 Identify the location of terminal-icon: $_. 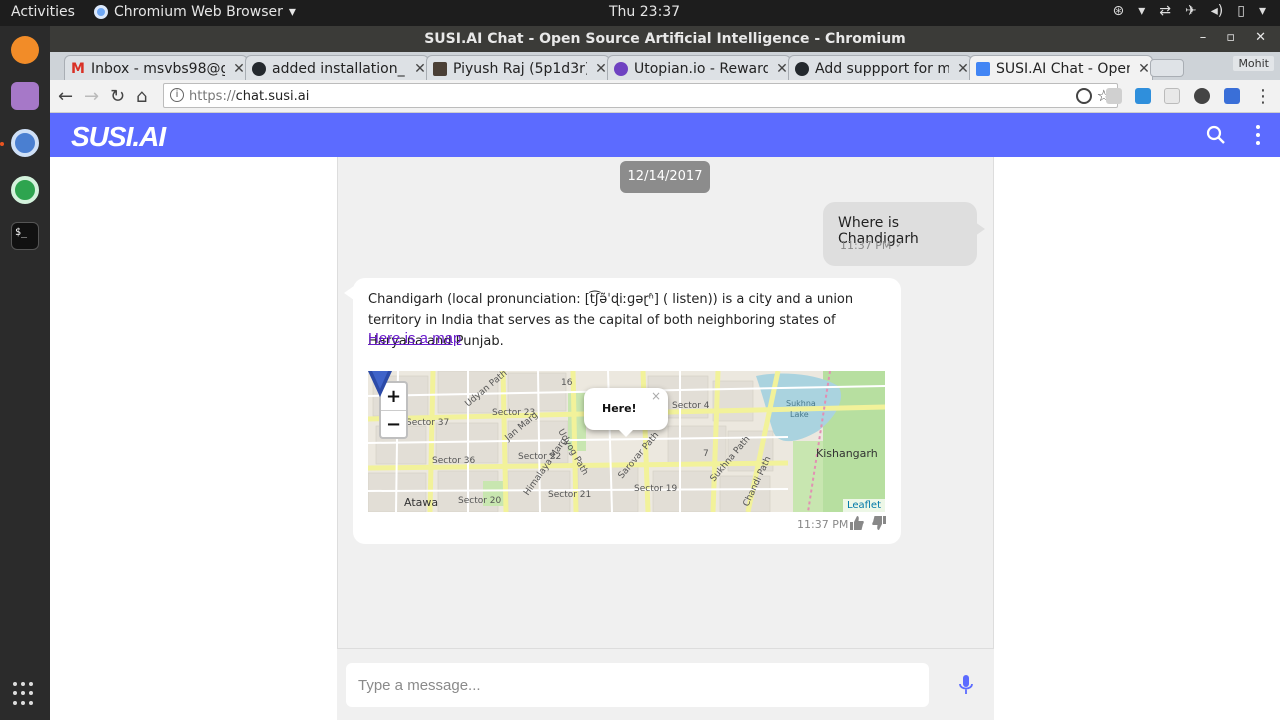
(25, 236).